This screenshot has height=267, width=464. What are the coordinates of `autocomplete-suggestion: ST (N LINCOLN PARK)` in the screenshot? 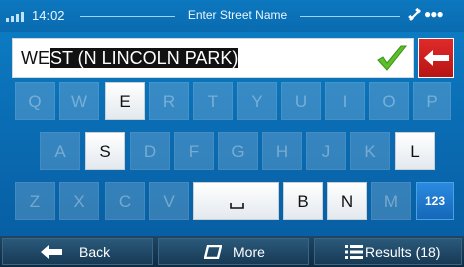 It's located at (144, 58).